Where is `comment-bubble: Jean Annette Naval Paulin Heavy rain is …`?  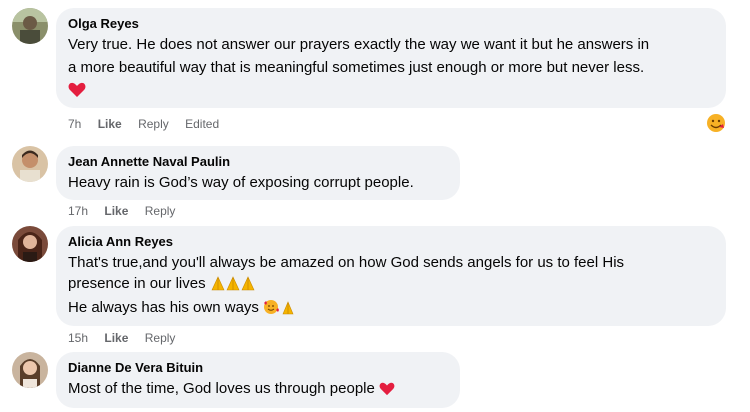 comment-bubble: Jean Annette Naval Paulin Heavy rain is … is located at coordinates (258, 173).